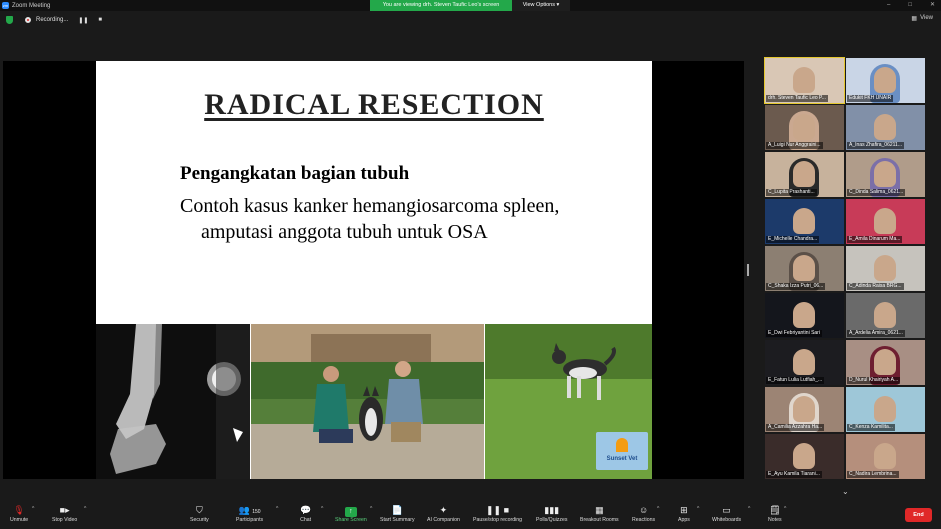  I want to click on slide-text-line: amputasi anggota tubuh untuk OSA, so click(344, 232).